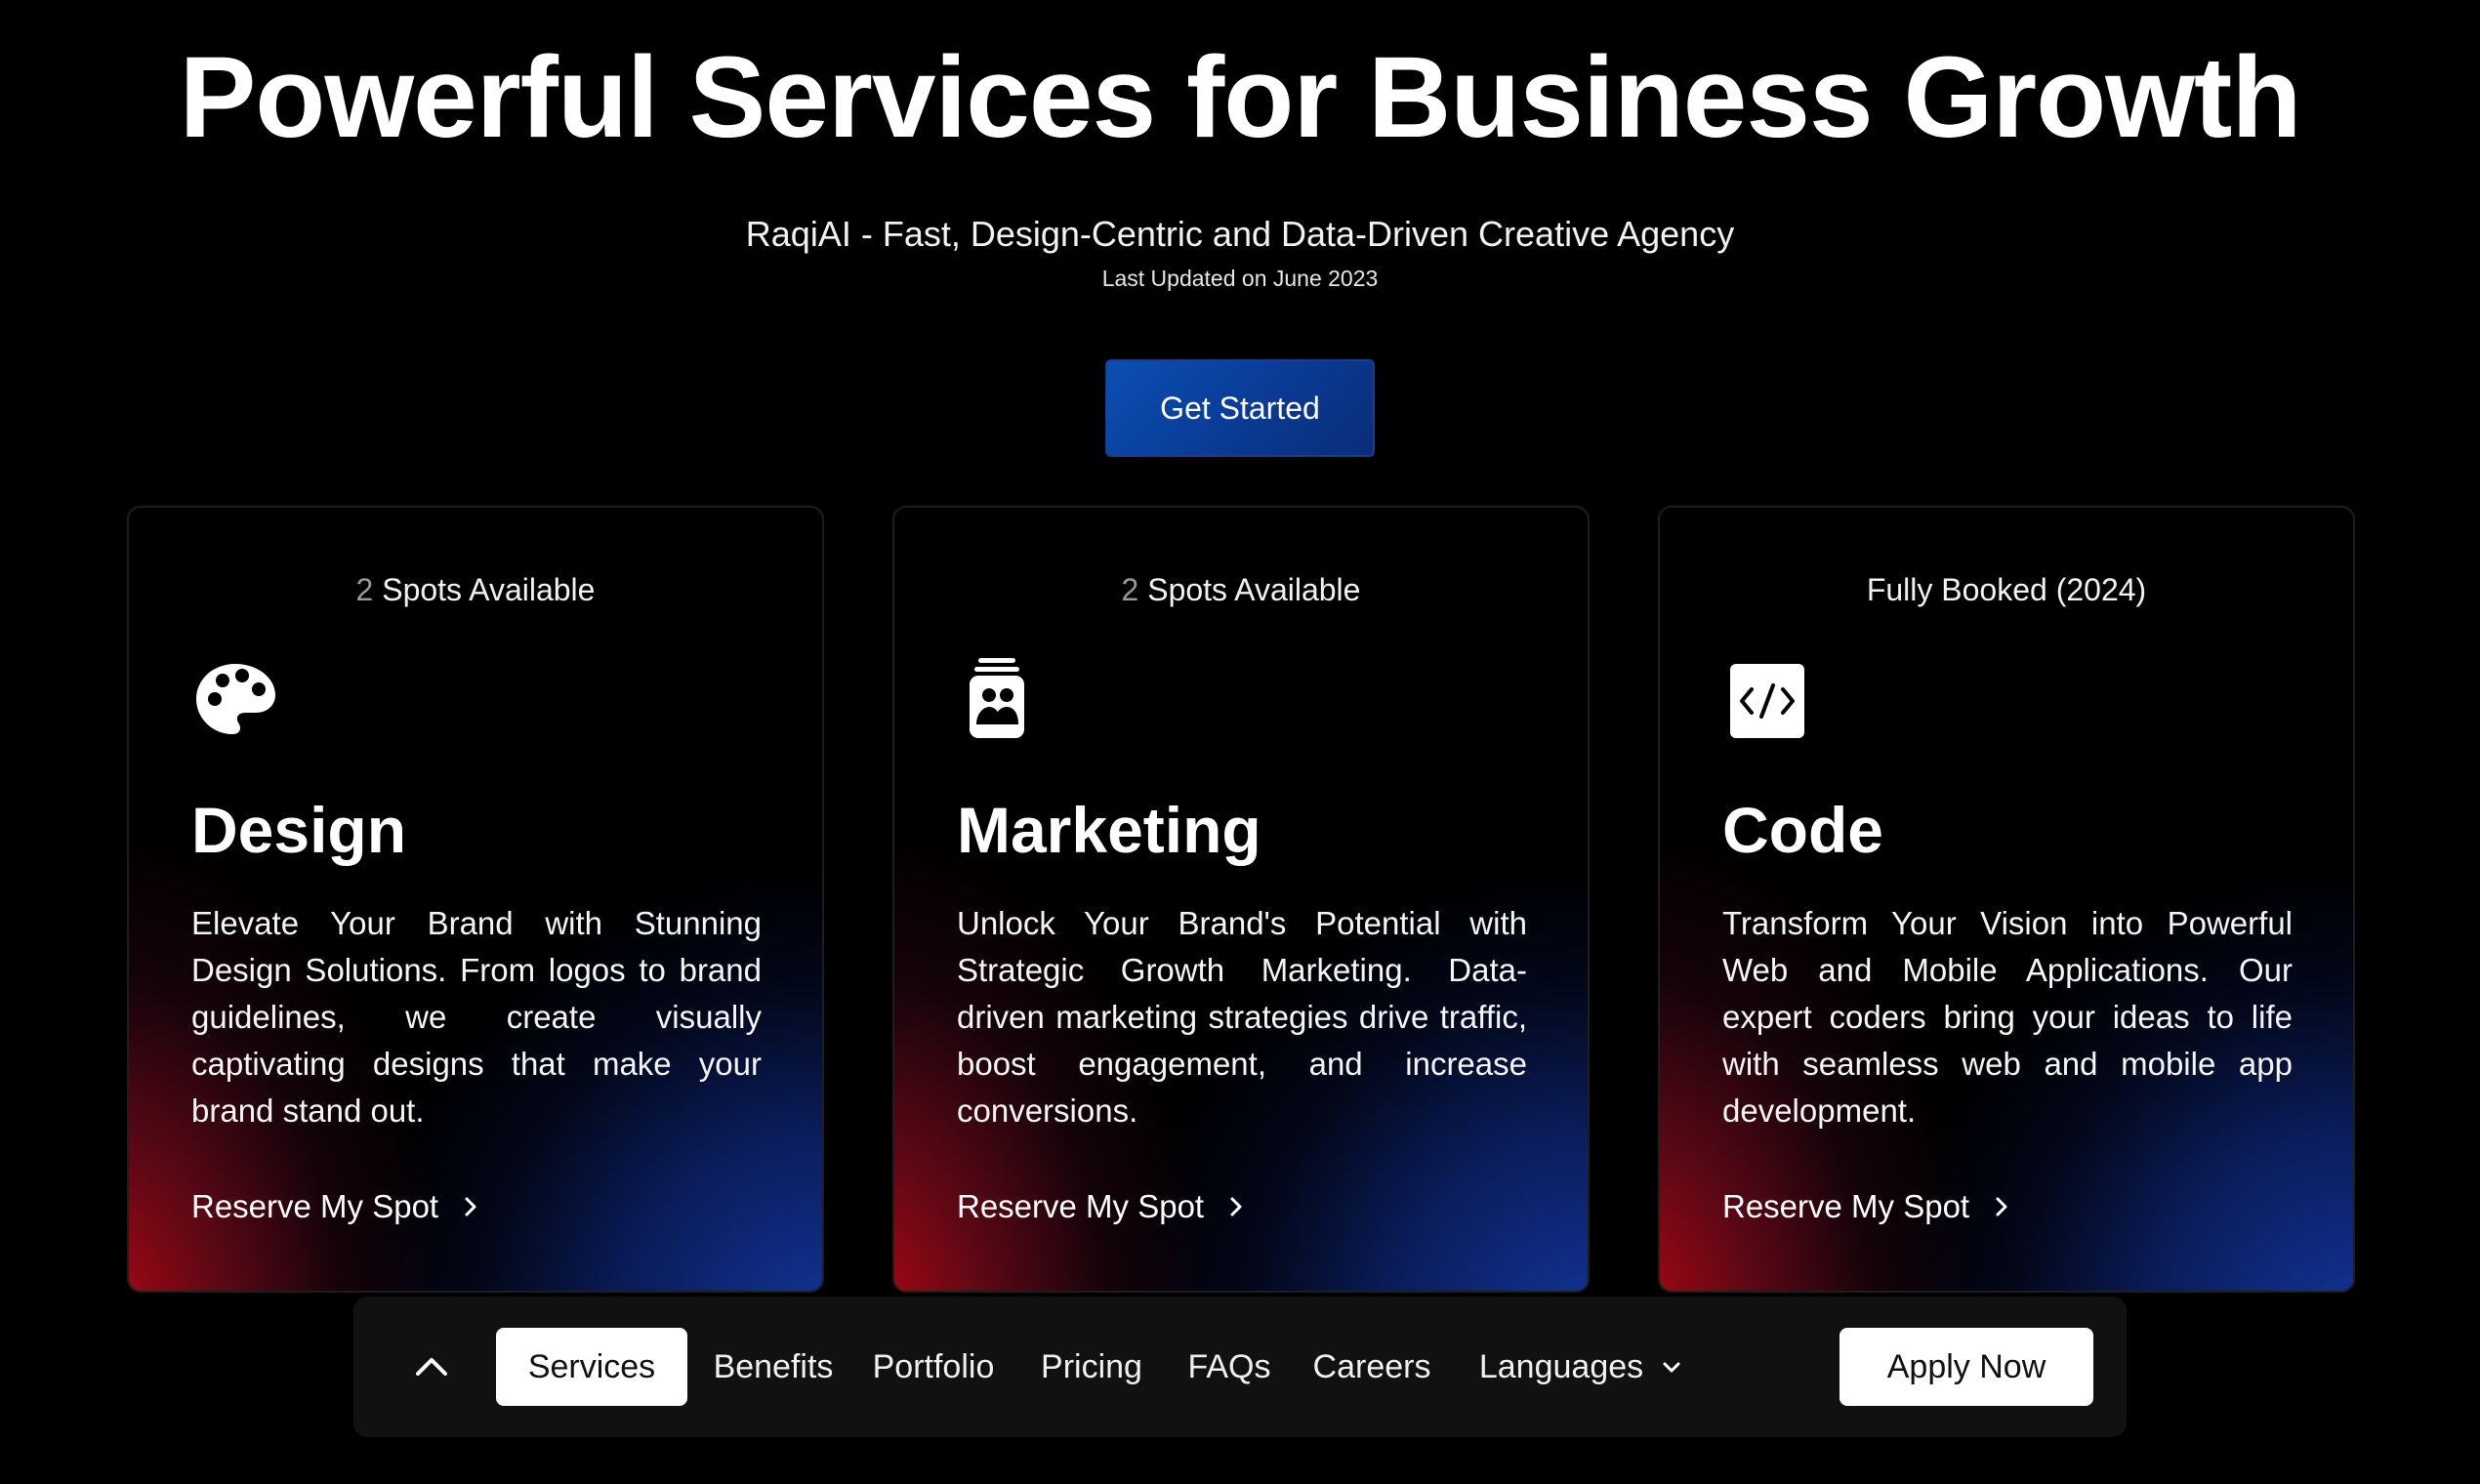 The image size is (2480, 1484). What do you see at coordinates (1001, 700) in the screenshot?
I see `marketing-jar-icon` at bounding box center [1001, 700].